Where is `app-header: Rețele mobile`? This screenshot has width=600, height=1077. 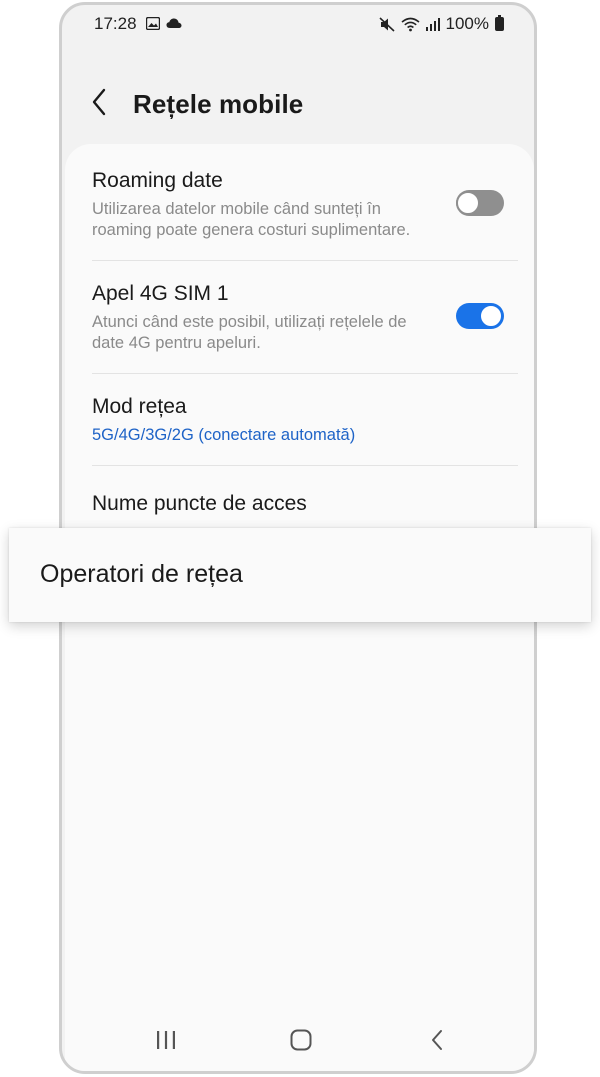 app-header: Rețele mobile is located at coordinates (298, 105).